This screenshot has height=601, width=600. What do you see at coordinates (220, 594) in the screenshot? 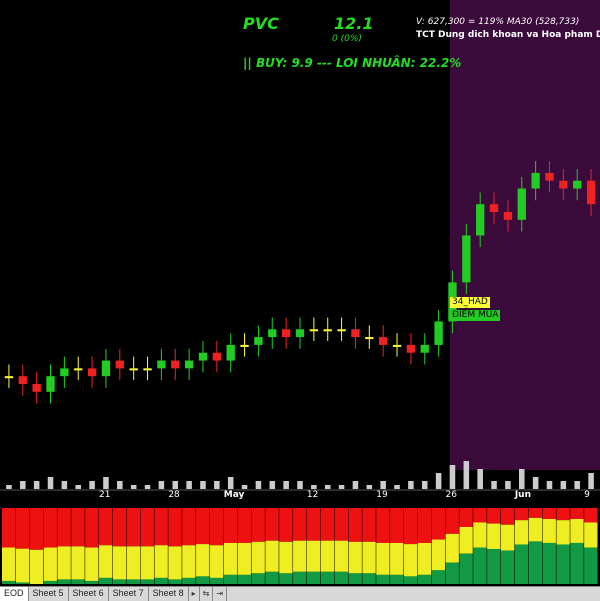
I see `sheet-nav-icon: ⇥` at bounding box center [220, 594].